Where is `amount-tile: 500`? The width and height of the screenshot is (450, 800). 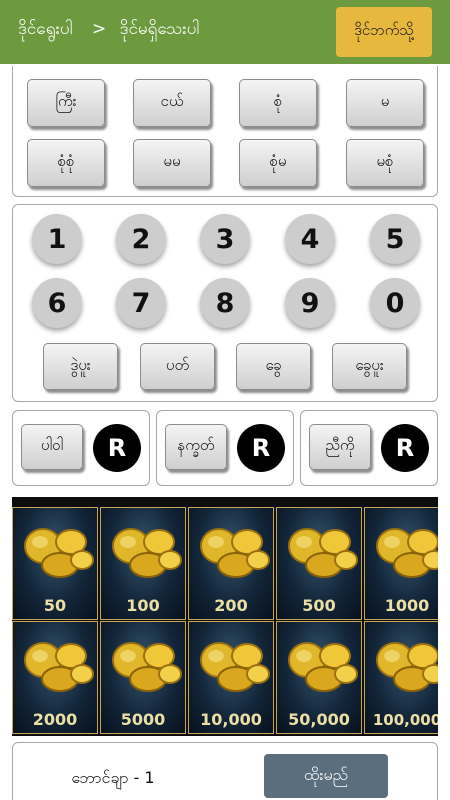
amount-tile: 500 is located at coordinates (319, 563).